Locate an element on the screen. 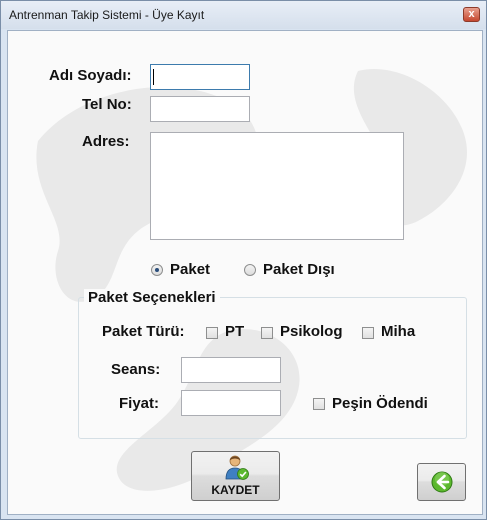 The height and width of the screenshot is (520, 487). package-radio is located at coordinates (157, 270).